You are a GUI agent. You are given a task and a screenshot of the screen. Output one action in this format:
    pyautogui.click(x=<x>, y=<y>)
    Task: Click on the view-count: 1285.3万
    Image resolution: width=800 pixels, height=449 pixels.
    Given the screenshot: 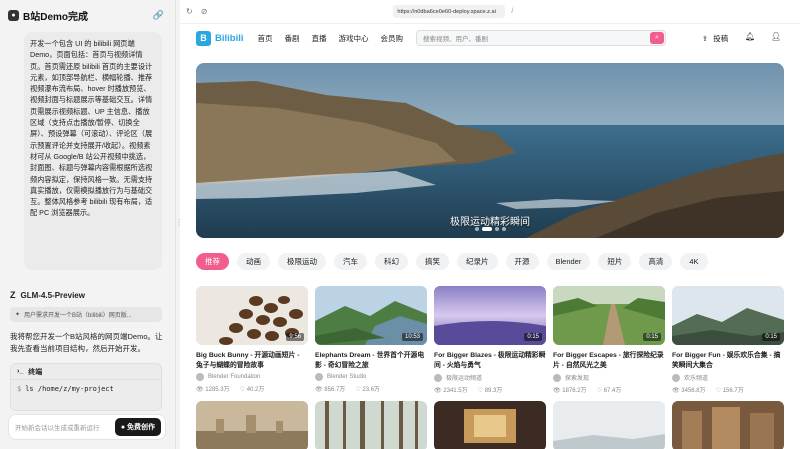 What is the action you would take?
    pyautogui.click(x=217, y=390)
    